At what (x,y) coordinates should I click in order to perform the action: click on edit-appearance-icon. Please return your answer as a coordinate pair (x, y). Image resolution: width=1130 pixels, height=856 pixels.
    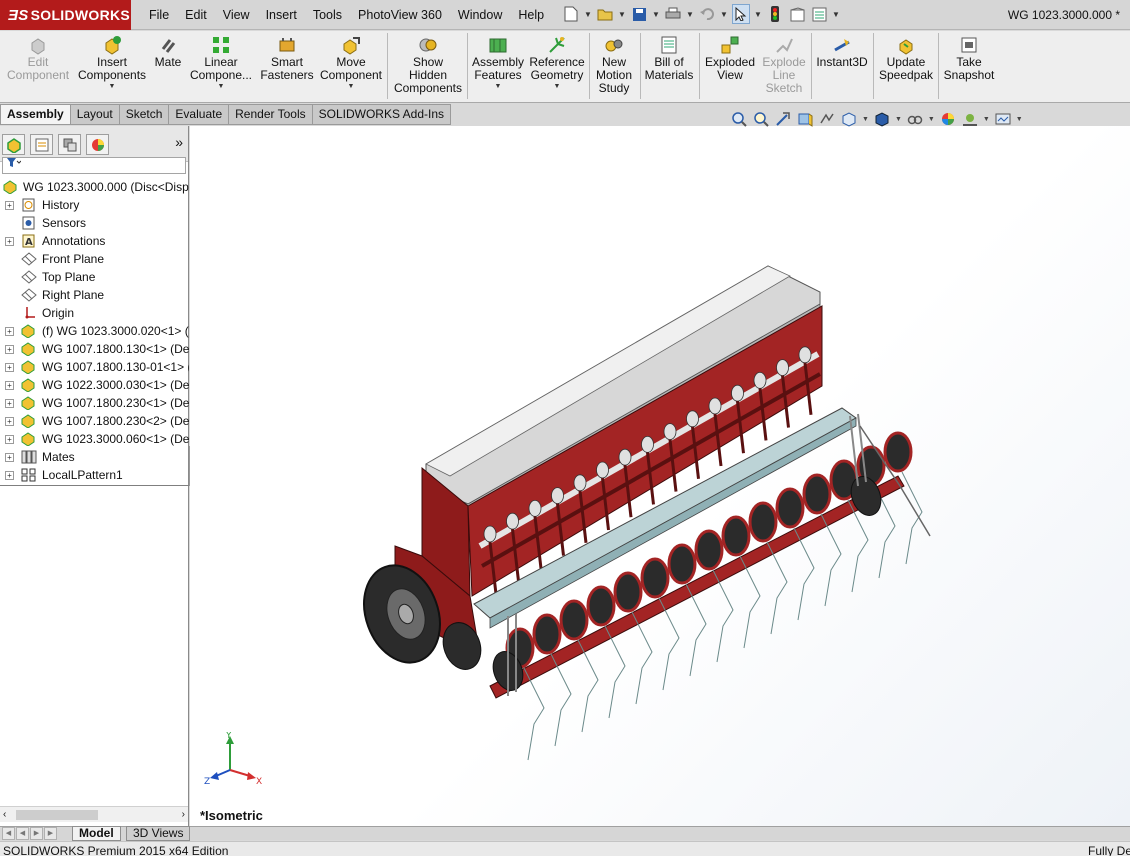
    Looking at the image, I should click on (948, 119).